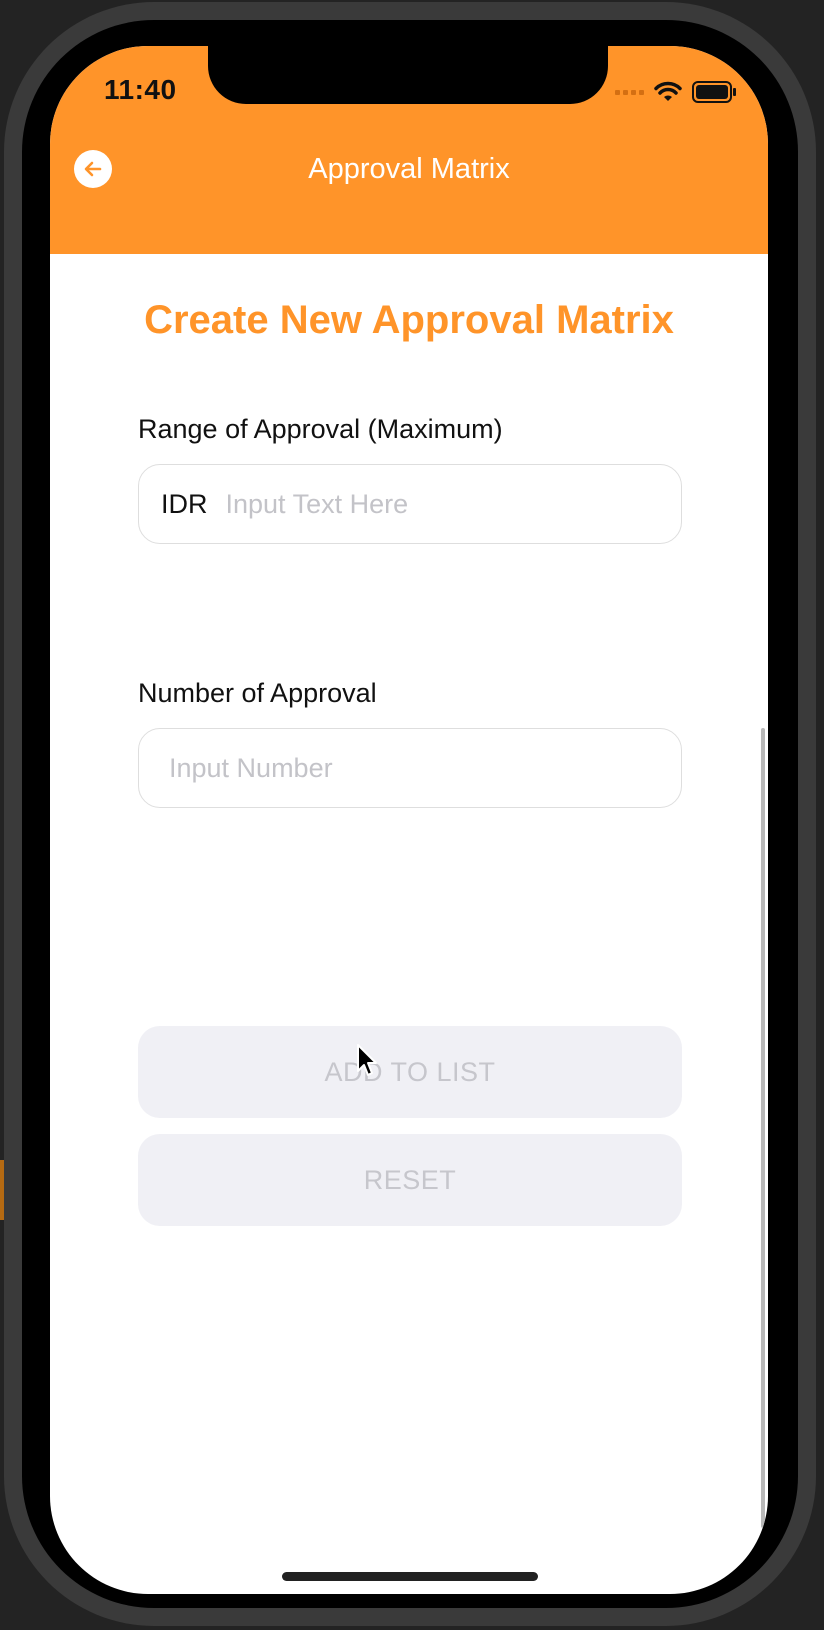 This screenshot has height=1630, width=824. I want to click on number-of-approval-label: Number of Approval, so click(257, 693).